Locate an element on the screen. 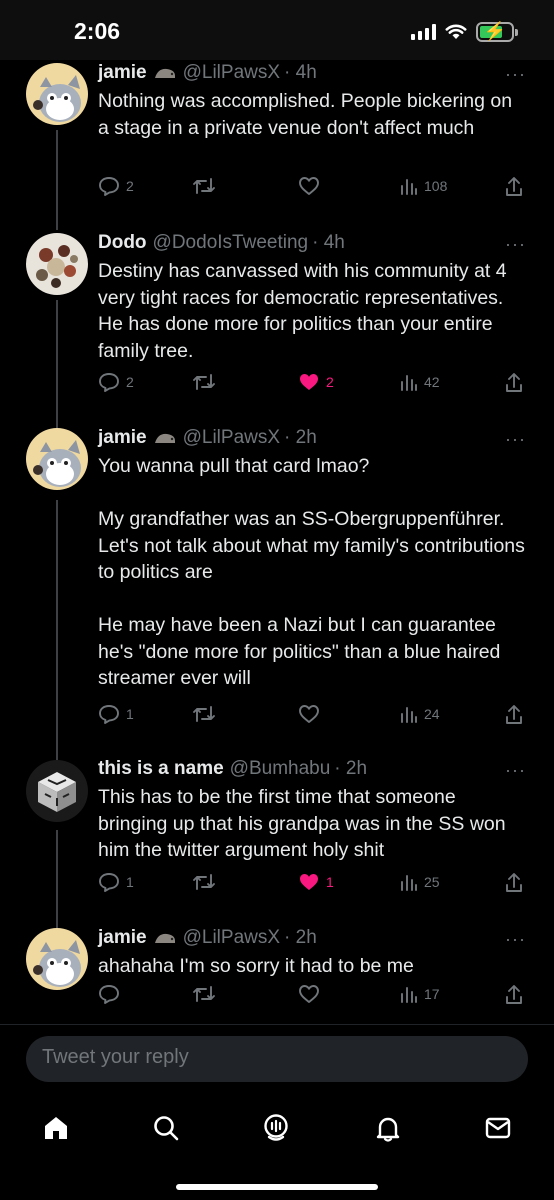  tweet-actions: 1 1 25 is located at coordinates (313, 884).